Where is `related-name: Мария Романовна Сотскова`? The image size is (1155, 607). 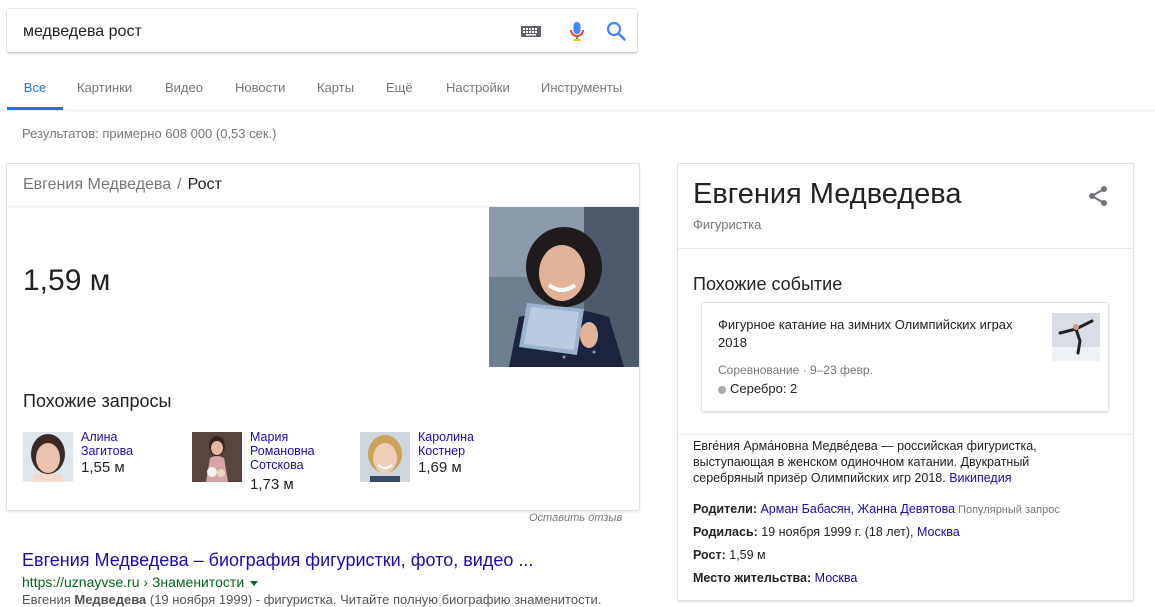 related-name: Мария Романовна Сотскова is located at coordinates (295, 451).